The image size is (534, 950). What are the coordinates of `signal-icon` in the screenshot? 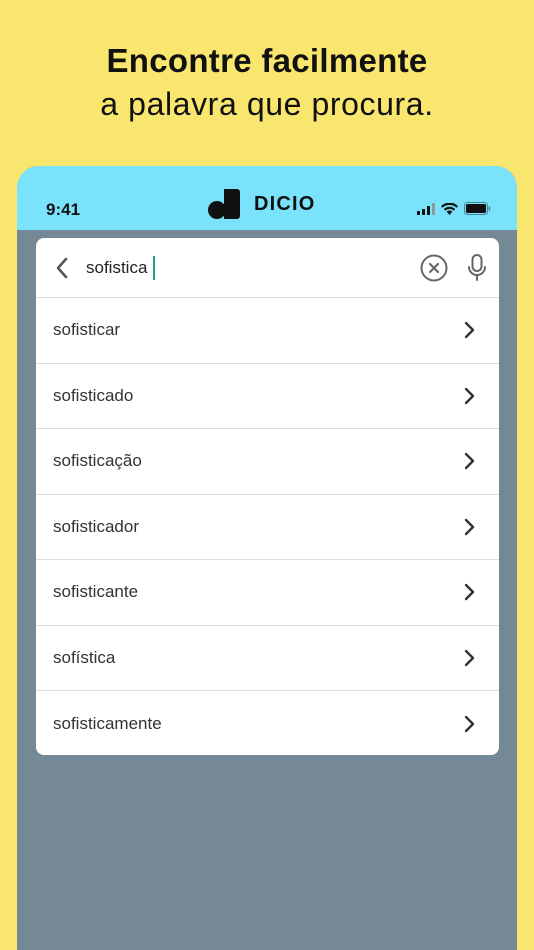 It's located at (426, 208).